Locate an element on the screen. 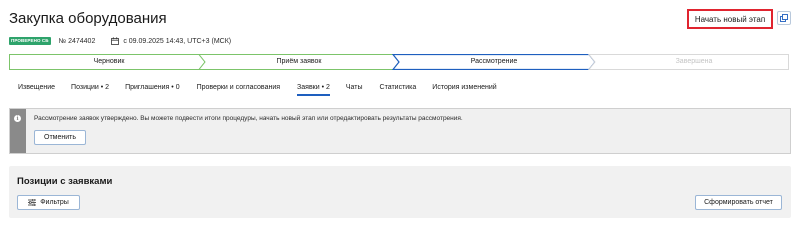  step-draft-label: Черновик is located at coordinates (109, 61).